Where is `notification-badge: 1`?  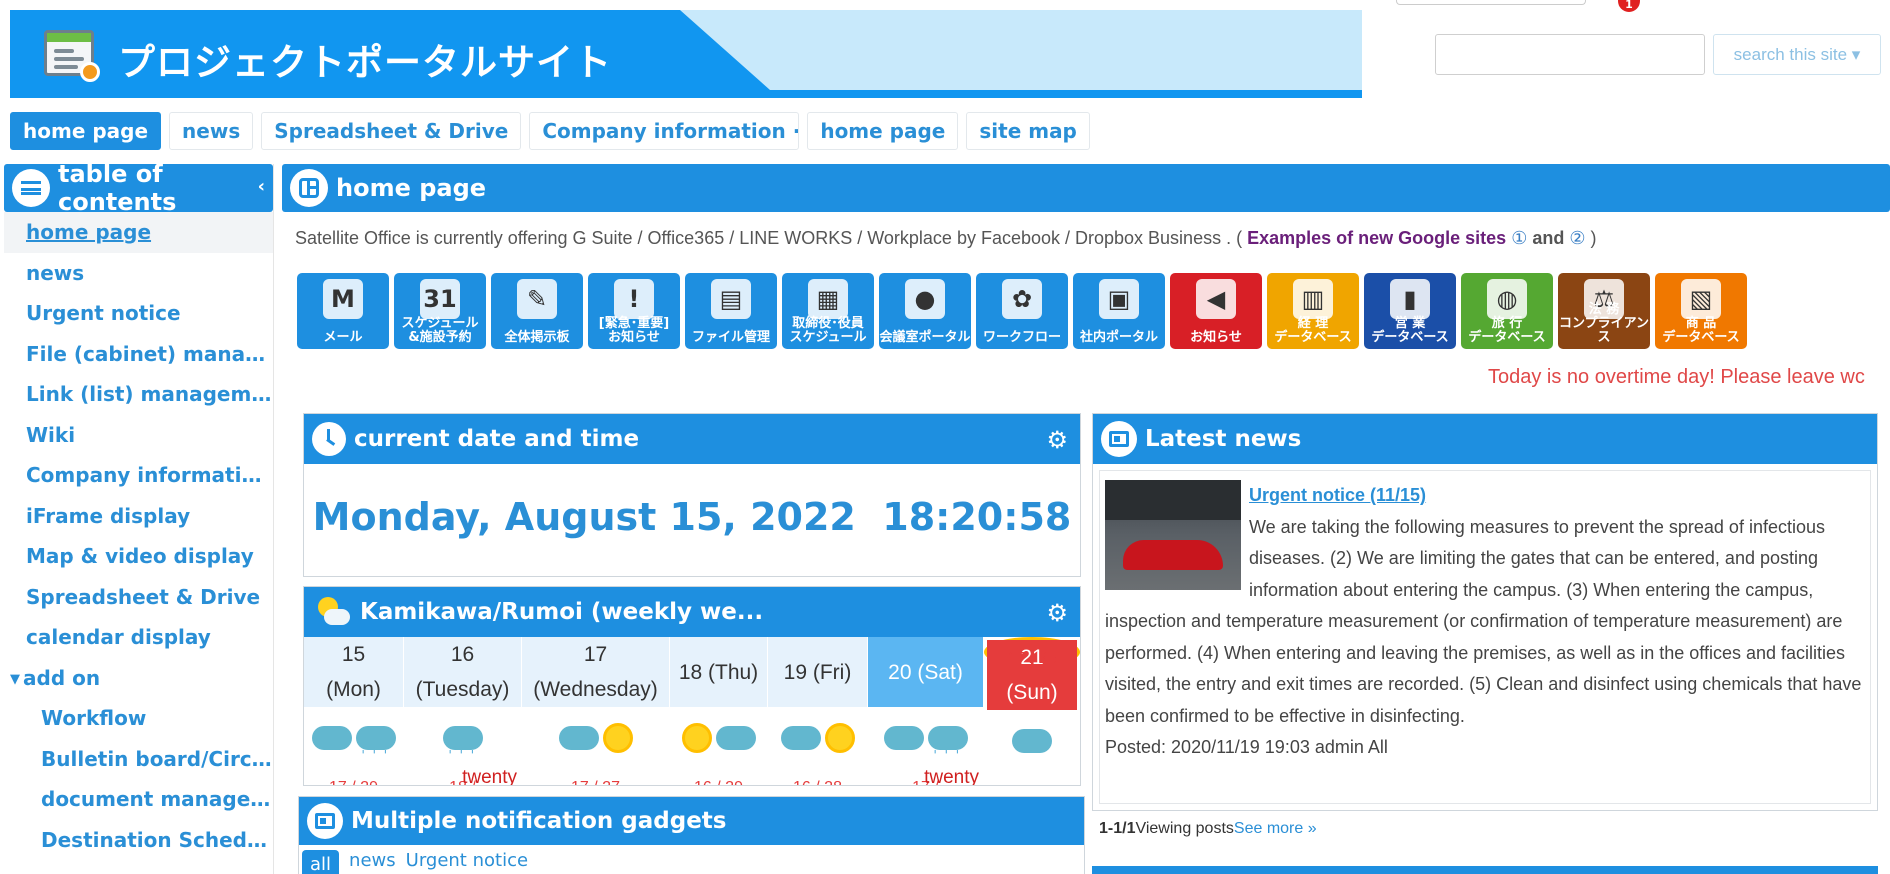
notification-badge: 1 is located at coordinates (1629, 6).